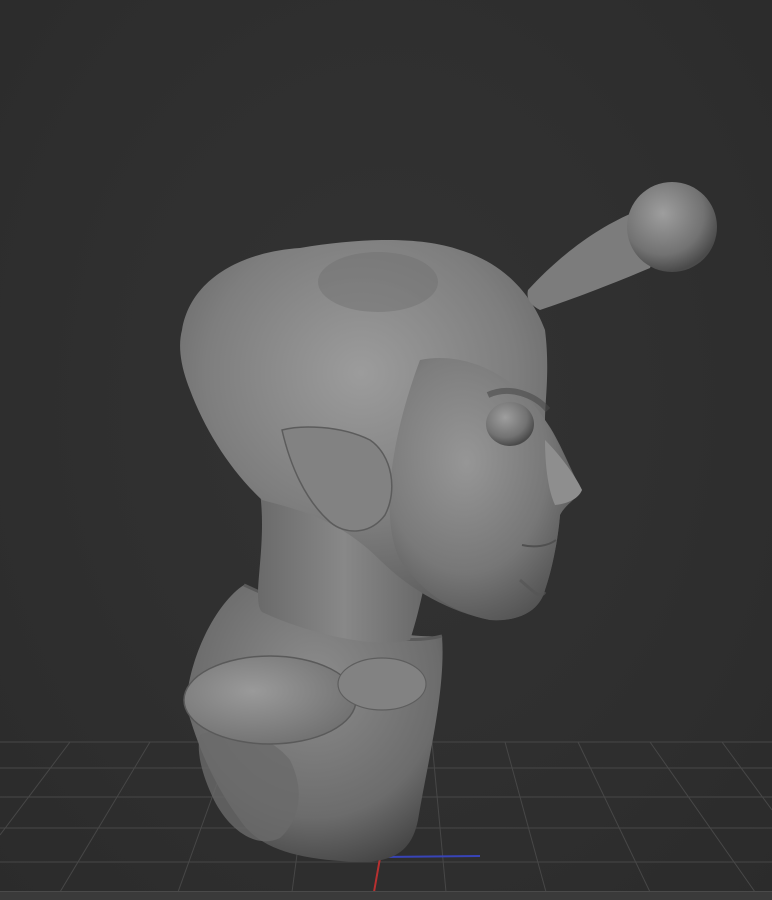 This screenshot has height=900, width=772. Describe the element at coordinates (377, 875) in the screenshot. I see `axis-x-line` at that location.